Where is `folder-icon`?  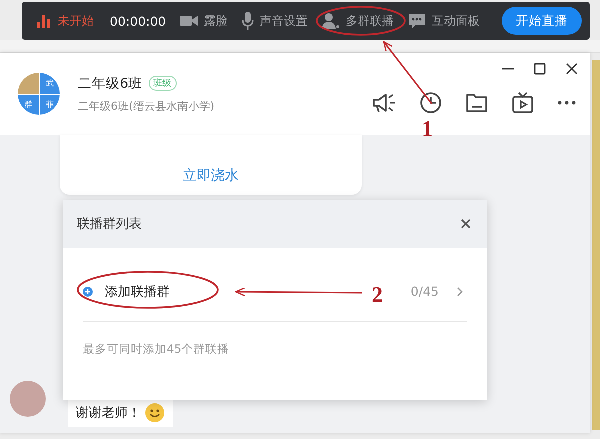
folder-icon is located at coordinates (477, 103).